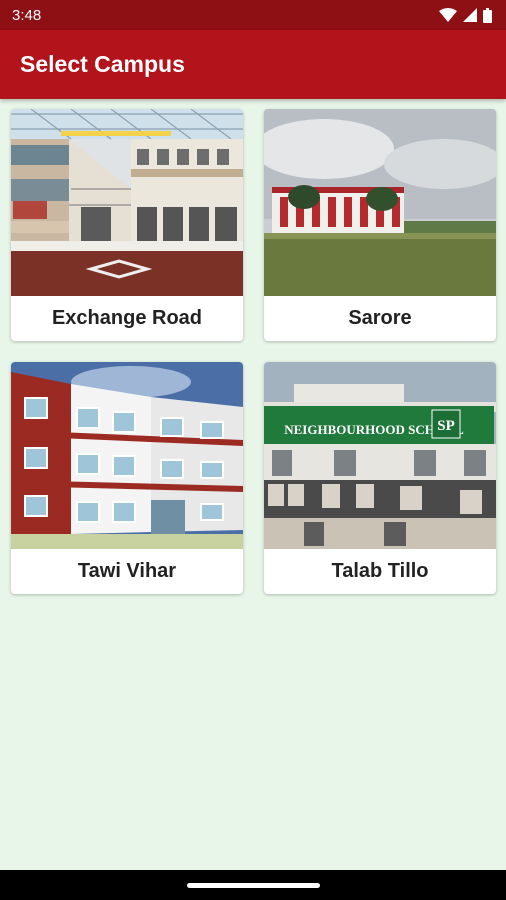 Image resolution: width=506 pixels, height=900 pixels. Describe the element at coordinates (446, 426) in the screenshot. I see `school-logo-text: SP` at that location.